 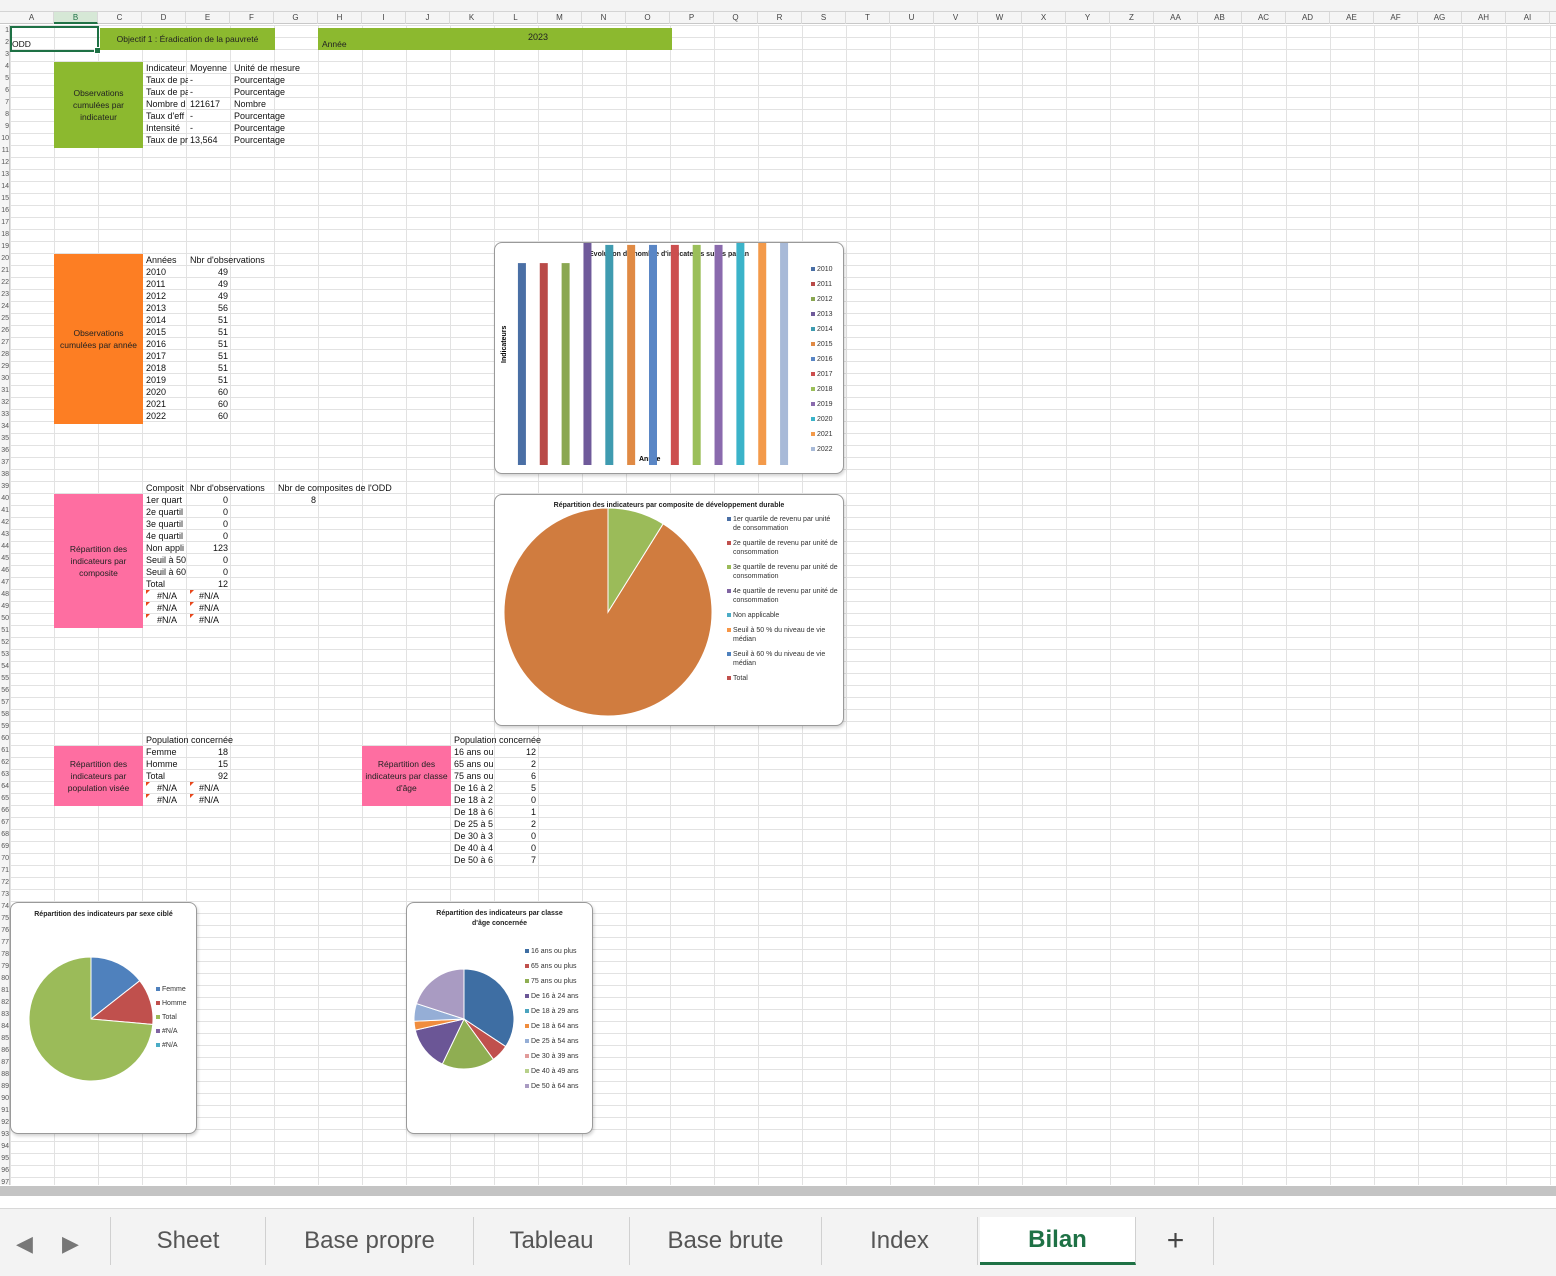 I want to click on year-count-cell: 60, so click(x=209, y=404).